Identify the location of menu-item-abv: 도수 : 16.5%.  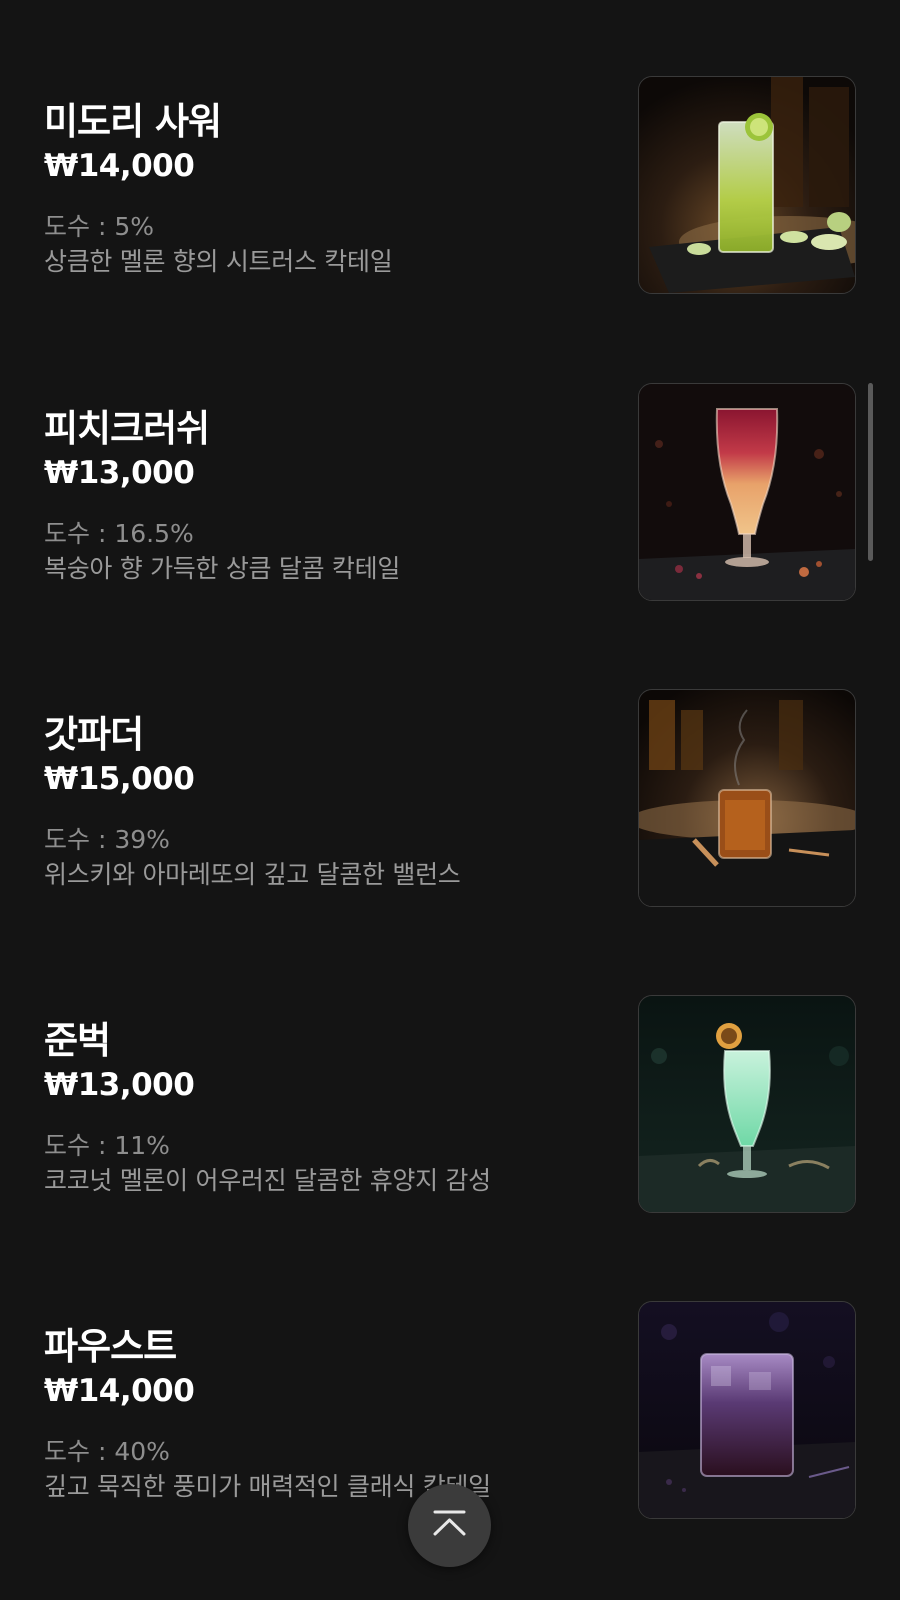
(119, 533).